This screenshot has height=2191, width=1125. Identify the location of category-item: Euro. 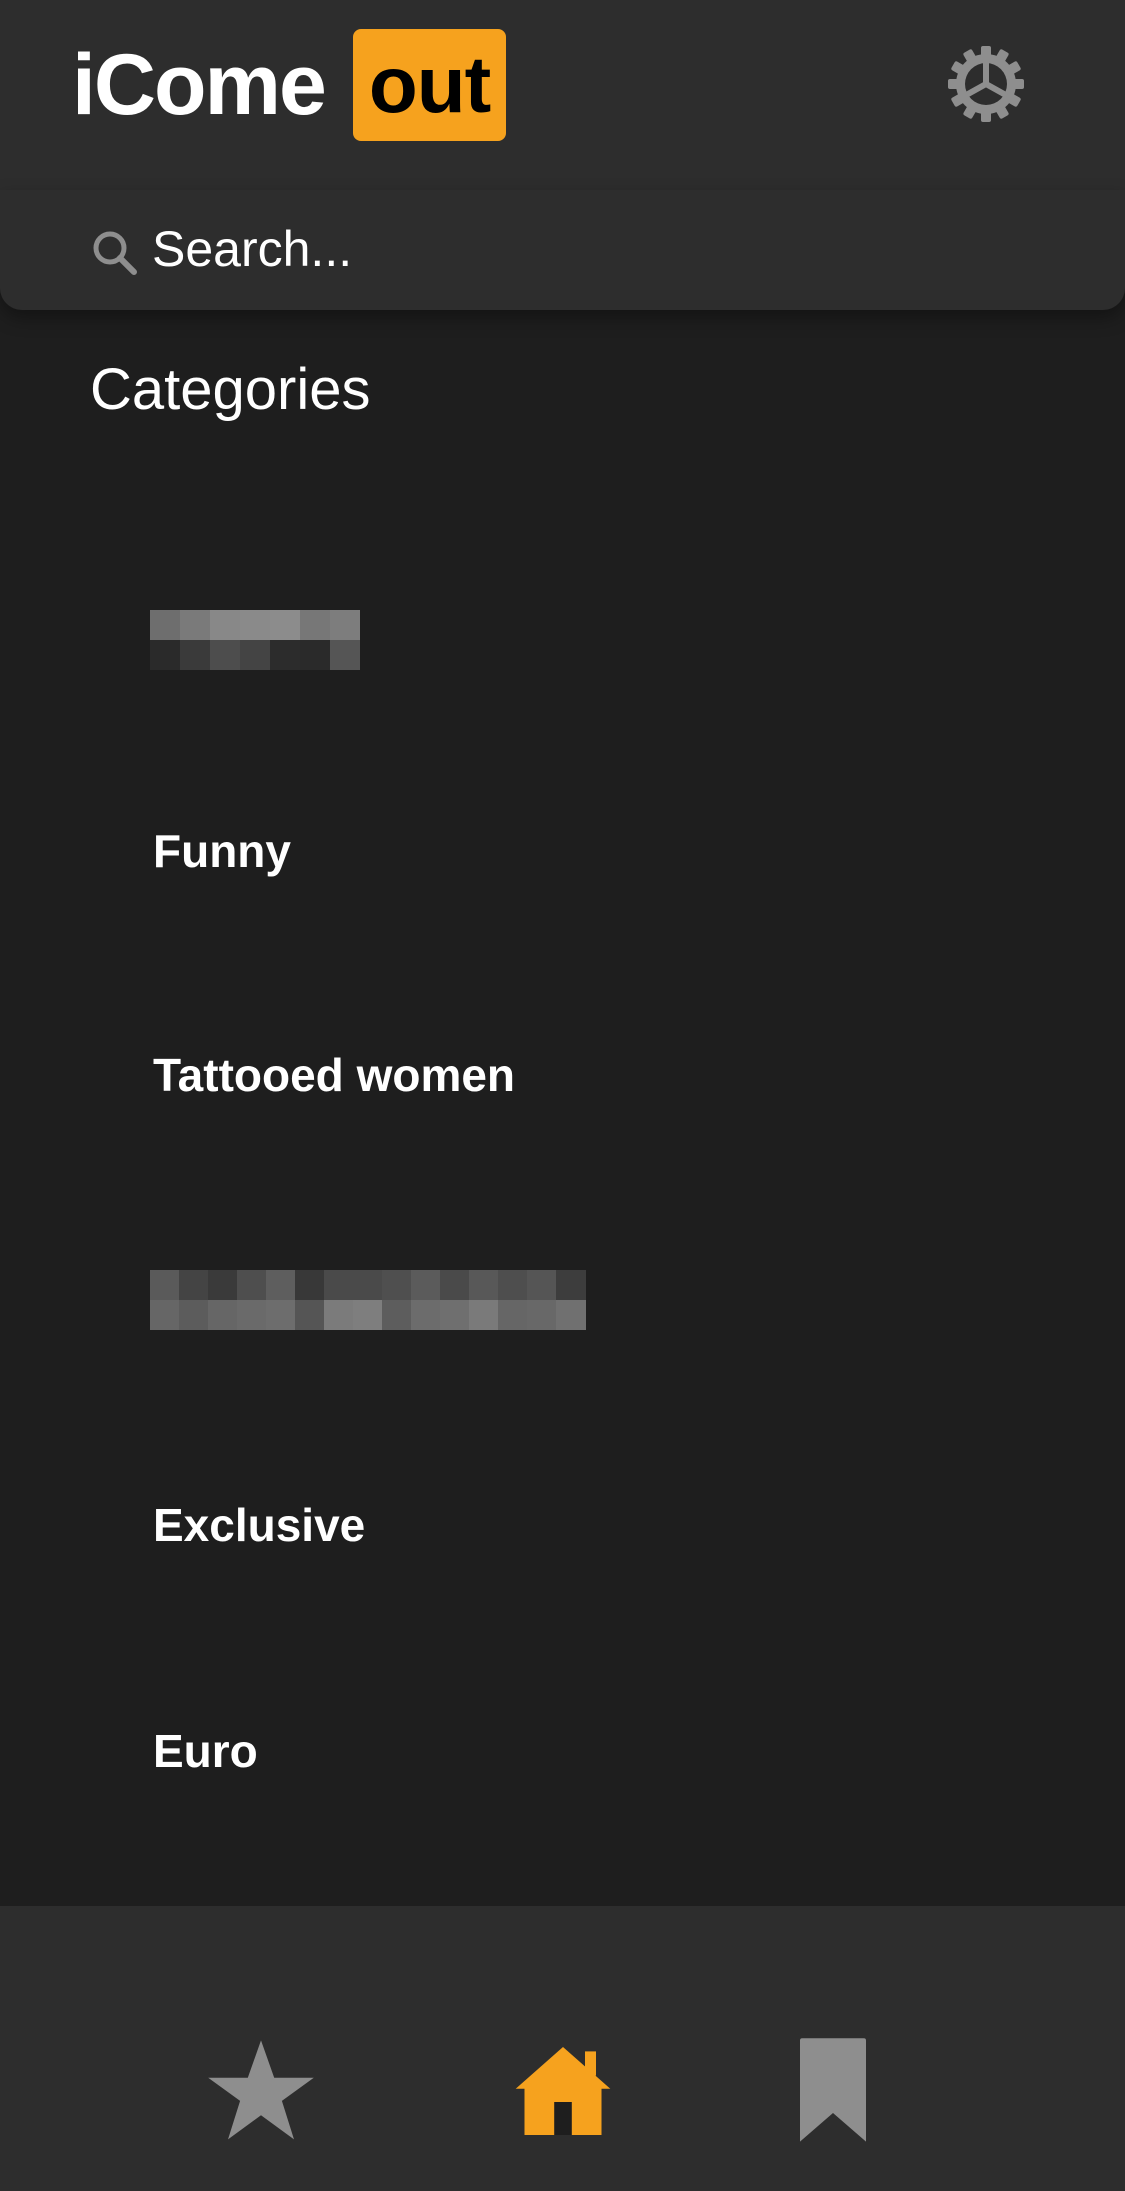
(205, 1751).